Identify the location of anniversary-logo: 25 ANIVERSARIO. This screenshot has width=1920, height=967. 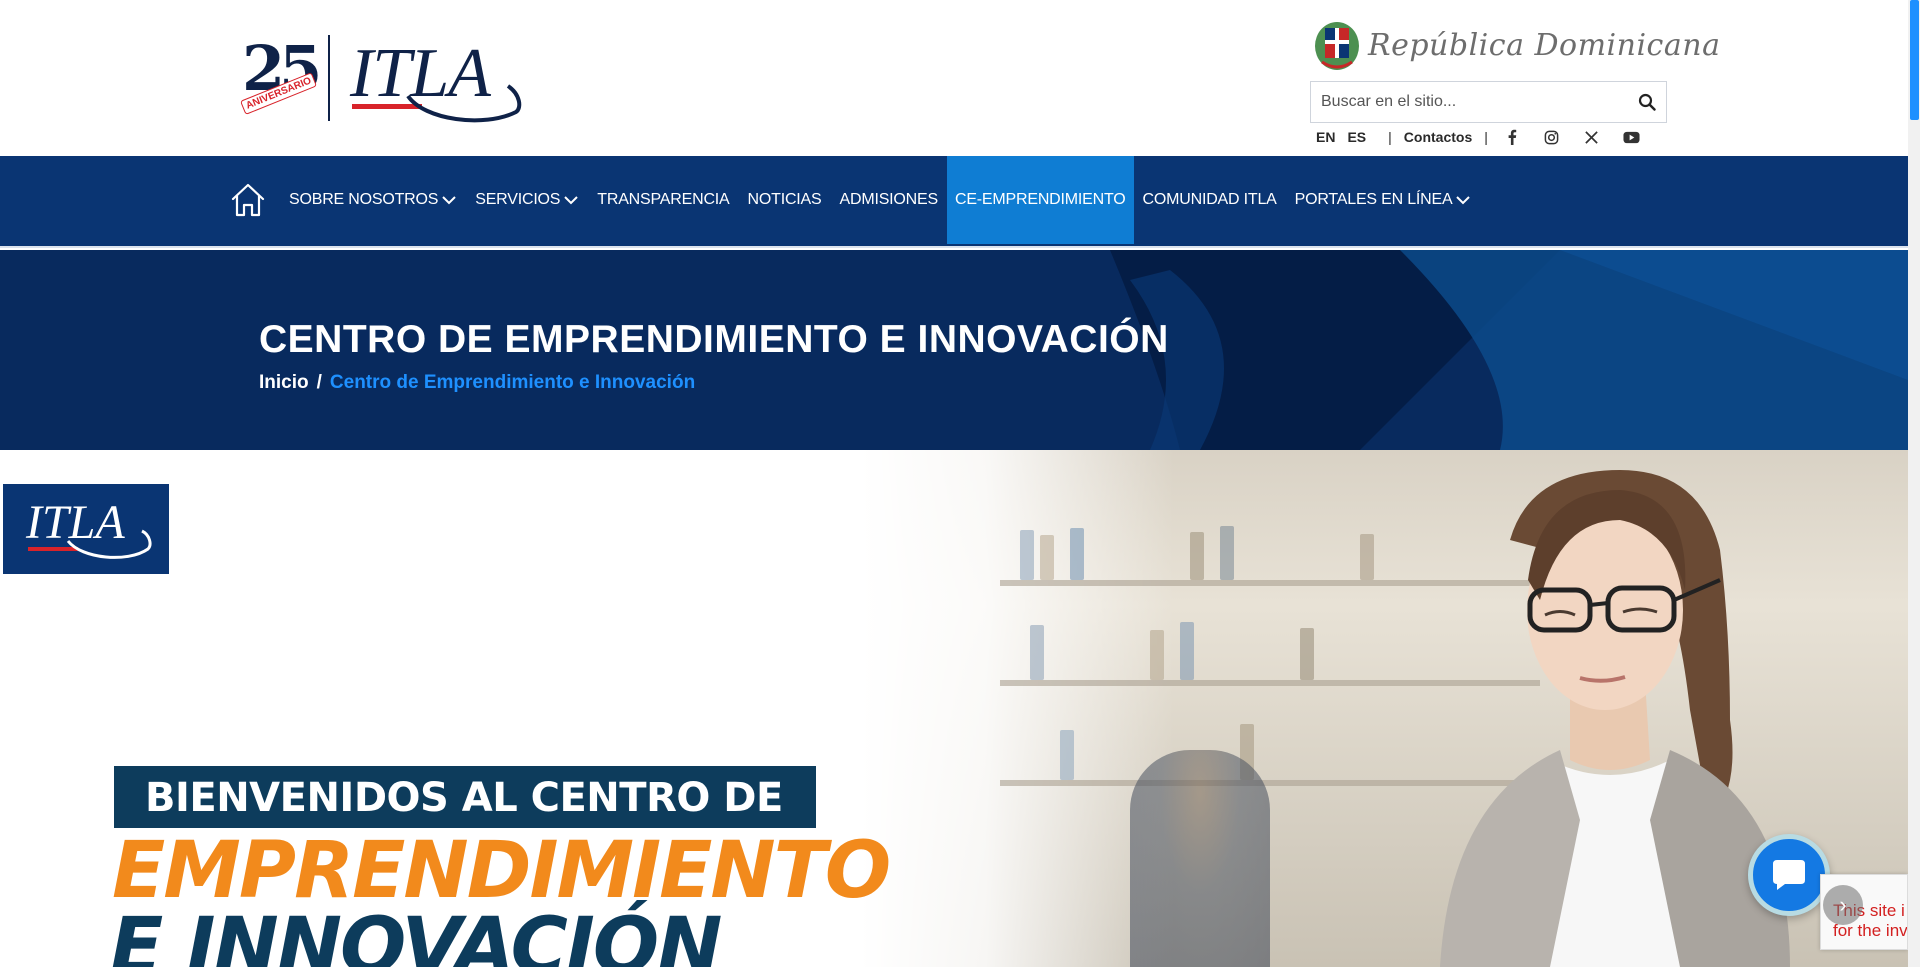
(280, 76).